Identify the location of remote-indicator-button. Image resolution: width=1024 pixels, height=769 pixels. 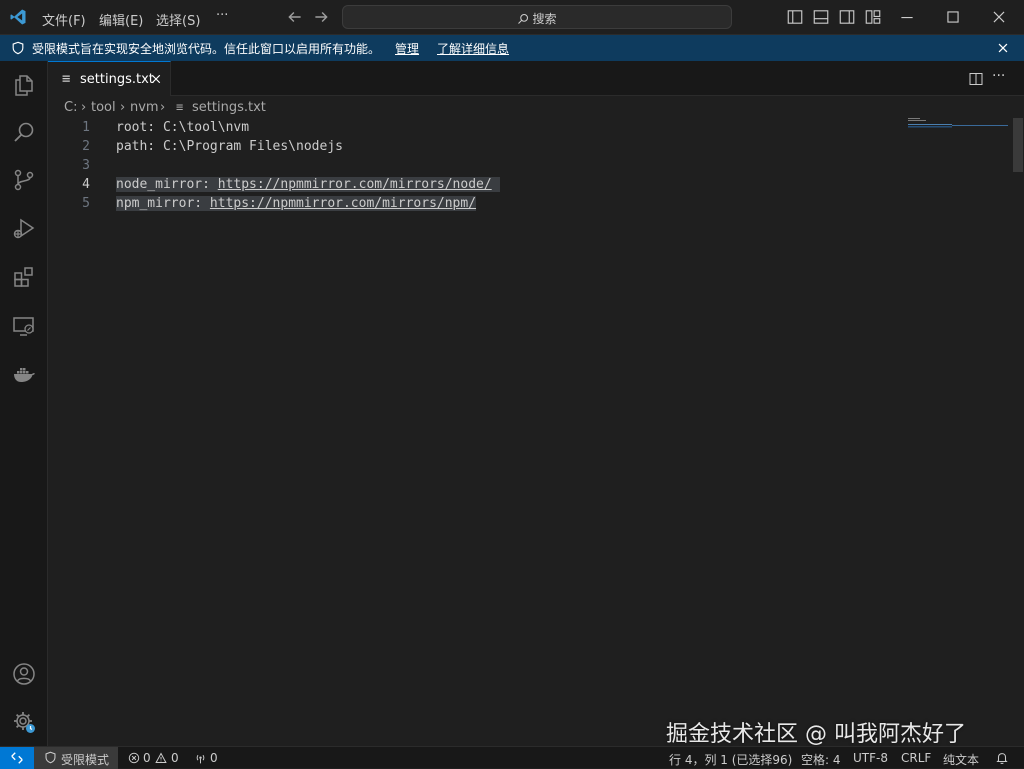
(17, 758).